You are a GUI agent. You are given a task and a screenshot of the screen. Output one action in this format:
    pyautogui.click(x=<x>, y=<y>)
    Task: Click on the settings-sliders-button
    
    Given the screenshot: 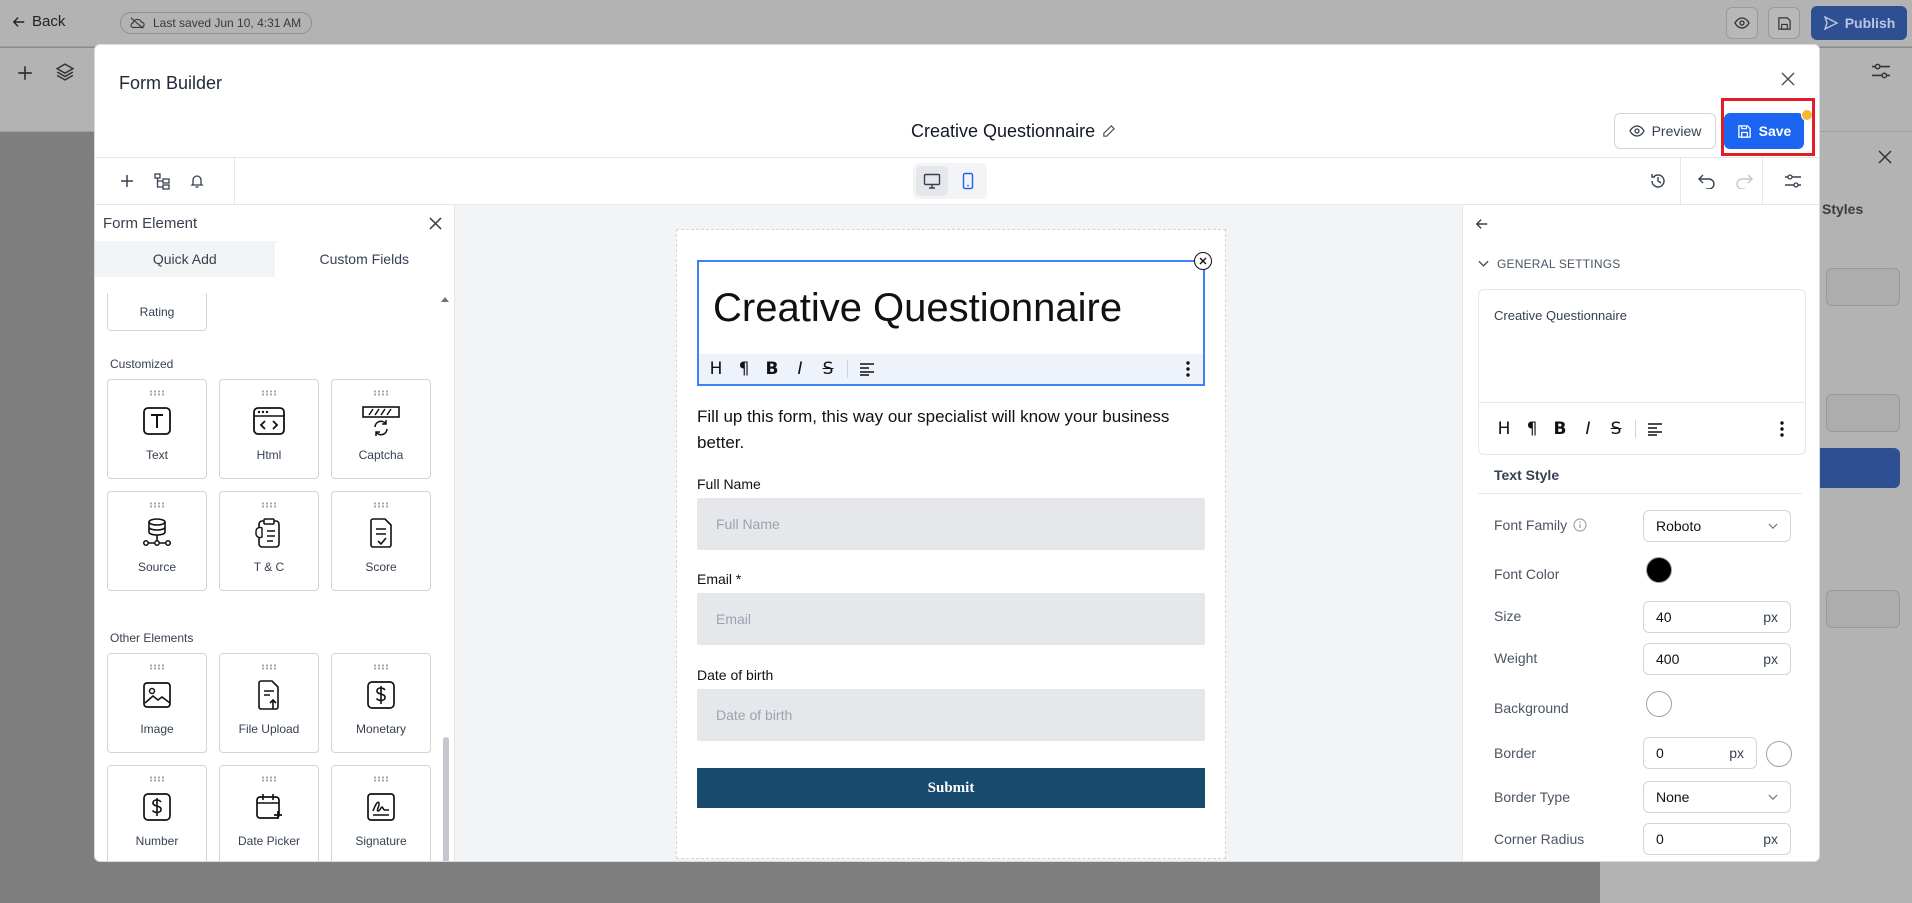 What is the action you would take?
    pyautogui.click(x=1793, y=181)
    